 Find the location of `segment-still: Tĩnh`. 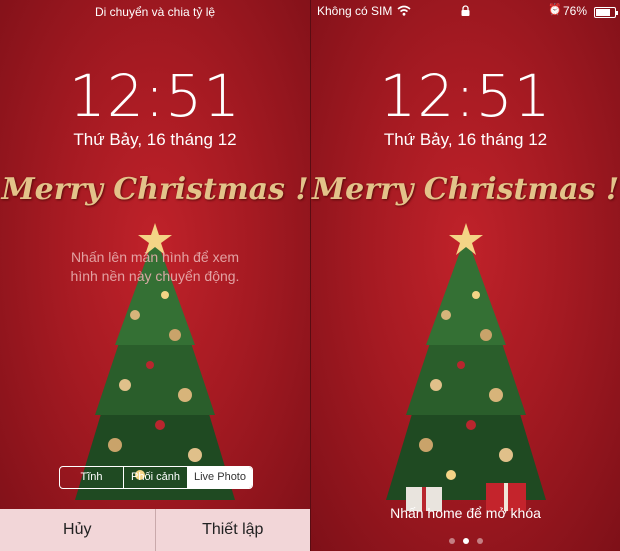

segment-still: Tĩnh is located at coordinates (92, 477).